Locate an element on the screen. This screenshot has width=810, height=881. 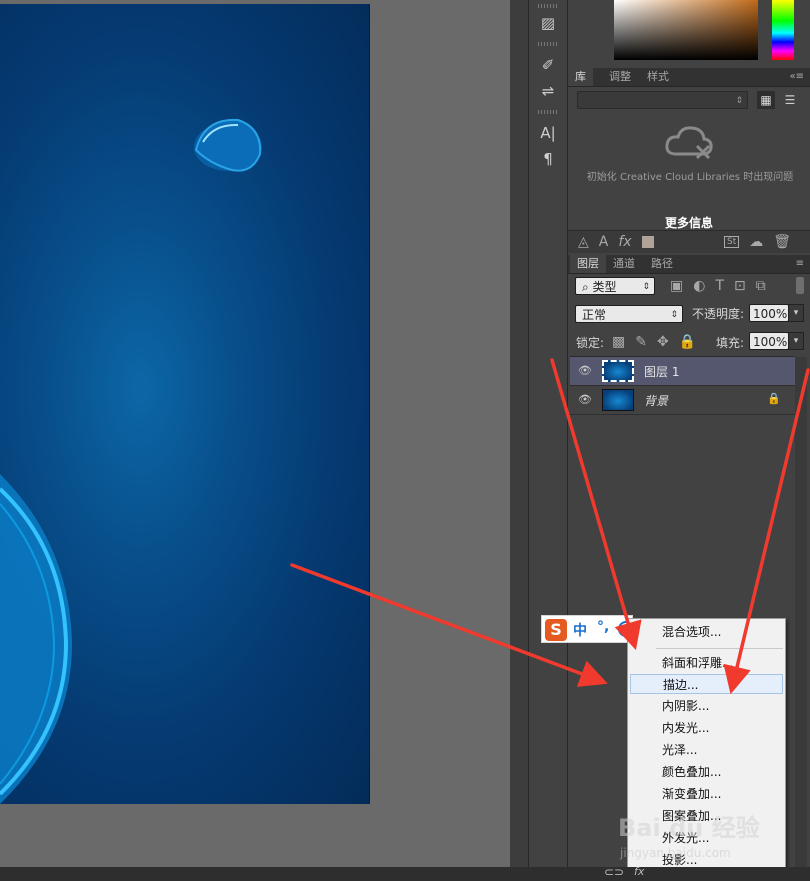
character-icon: A| is located at coordinates (548, 133).